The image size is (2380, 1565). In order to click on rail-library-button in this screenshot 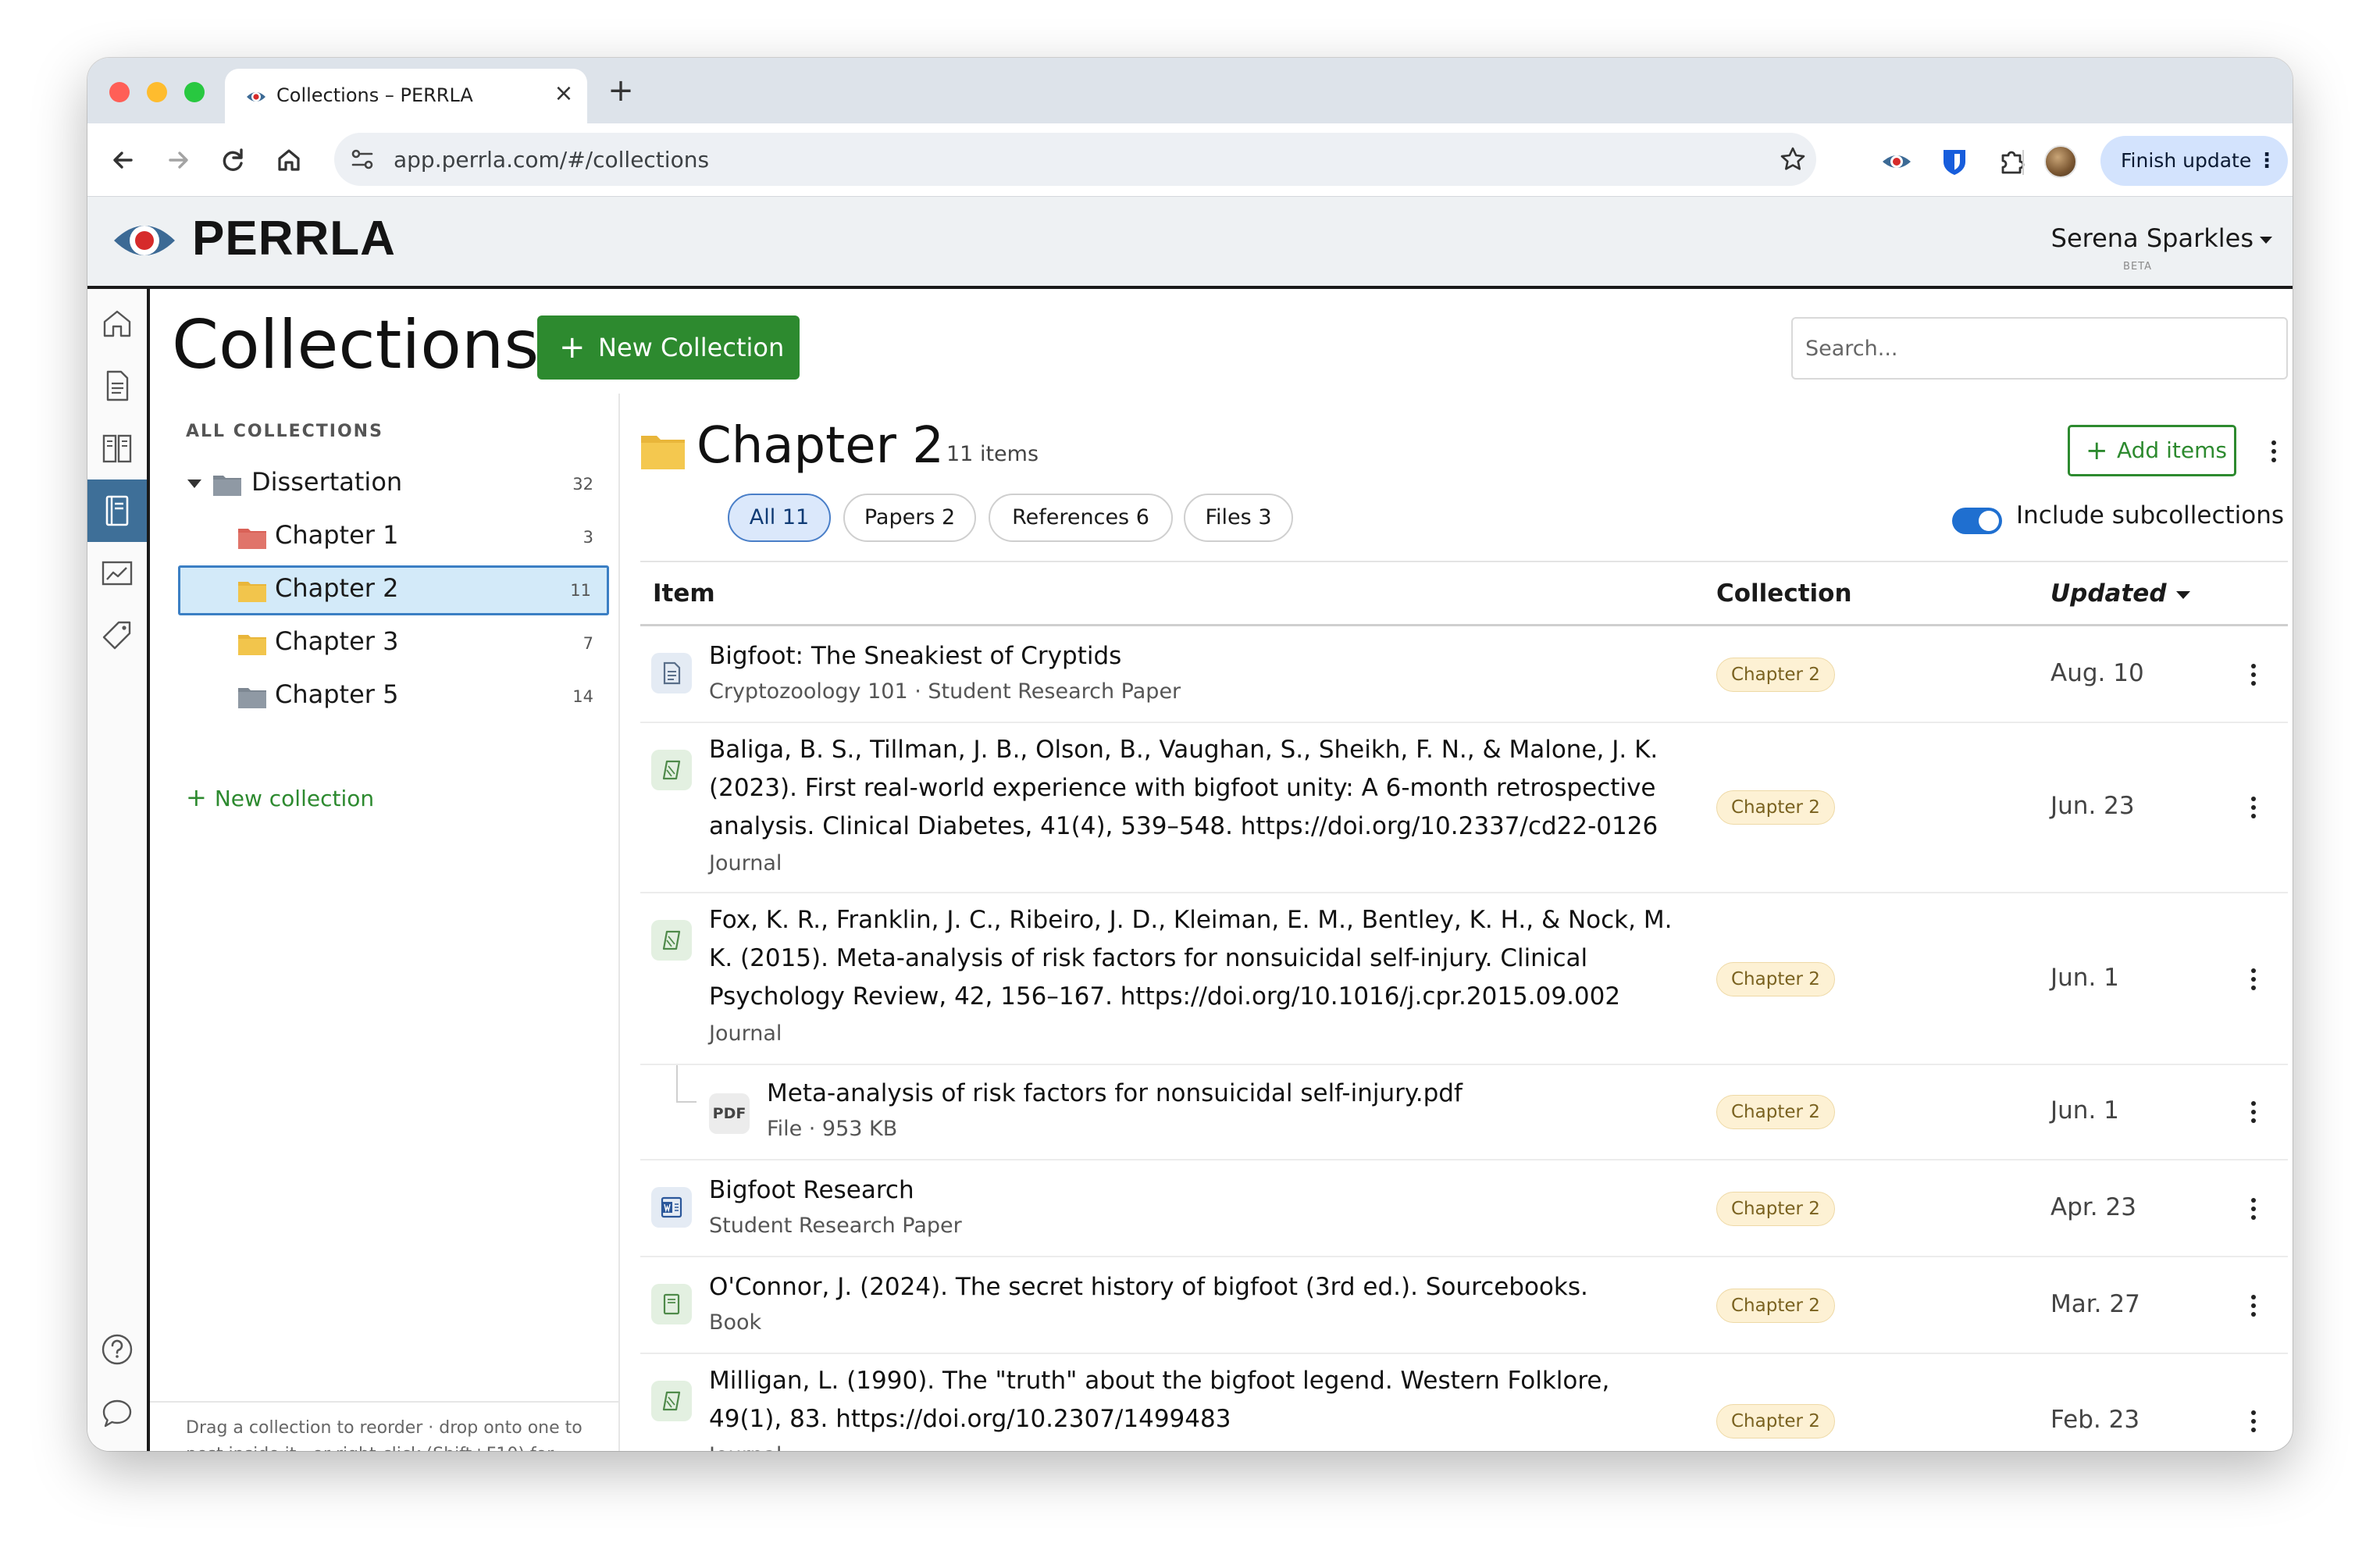, I will do `click(117, 448)`.